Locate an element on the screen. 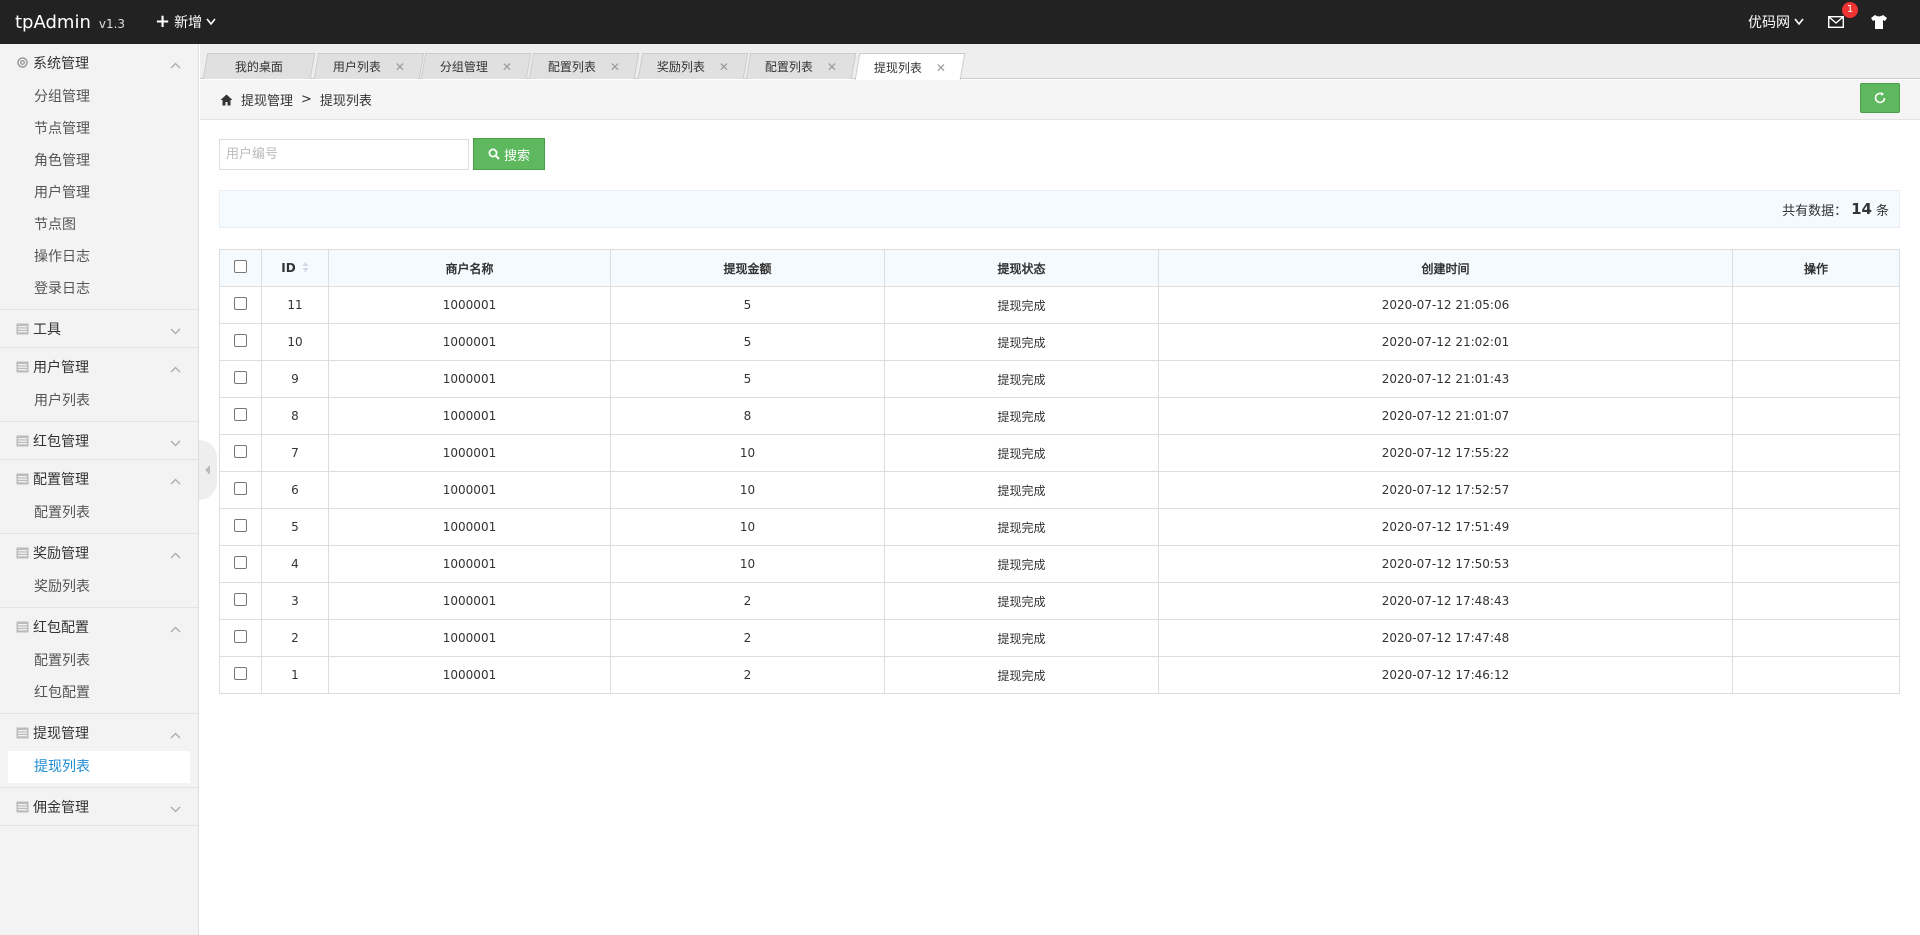  record-count-bar: 共有数据： 14 条 is located at coordinates (1059, 209).